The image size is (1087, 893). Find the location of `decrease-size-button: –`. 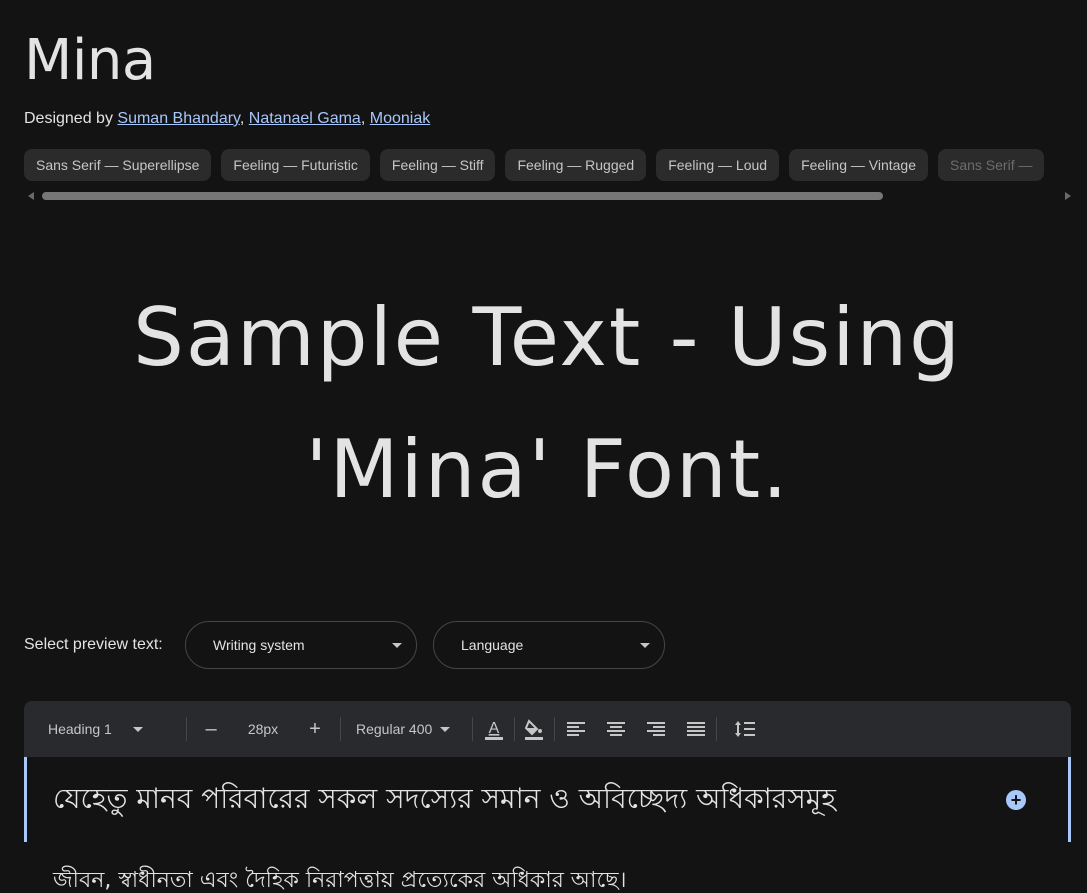

decrease-size-button: – is located at coordinates (211, 729).